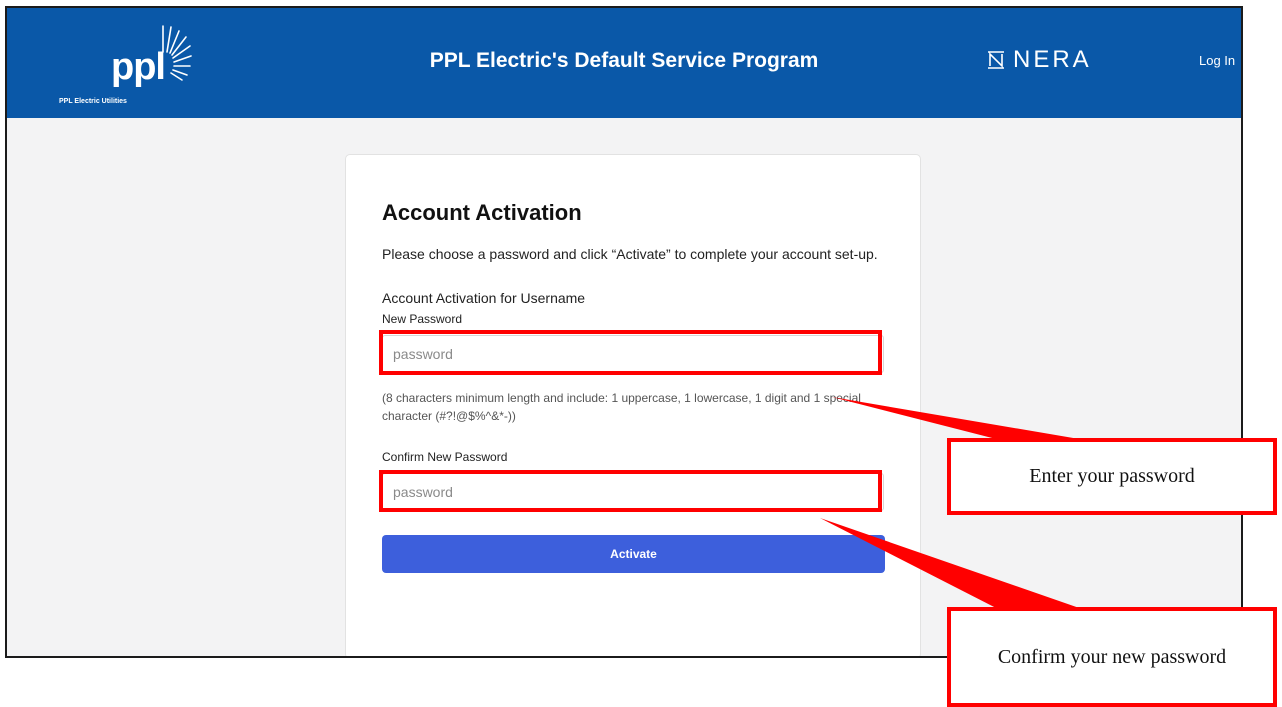 Image resolution: width=1282 pixels, height=707 pixels. I want to click on confirm-password-label: Confirm New Password, so click(445, 457).